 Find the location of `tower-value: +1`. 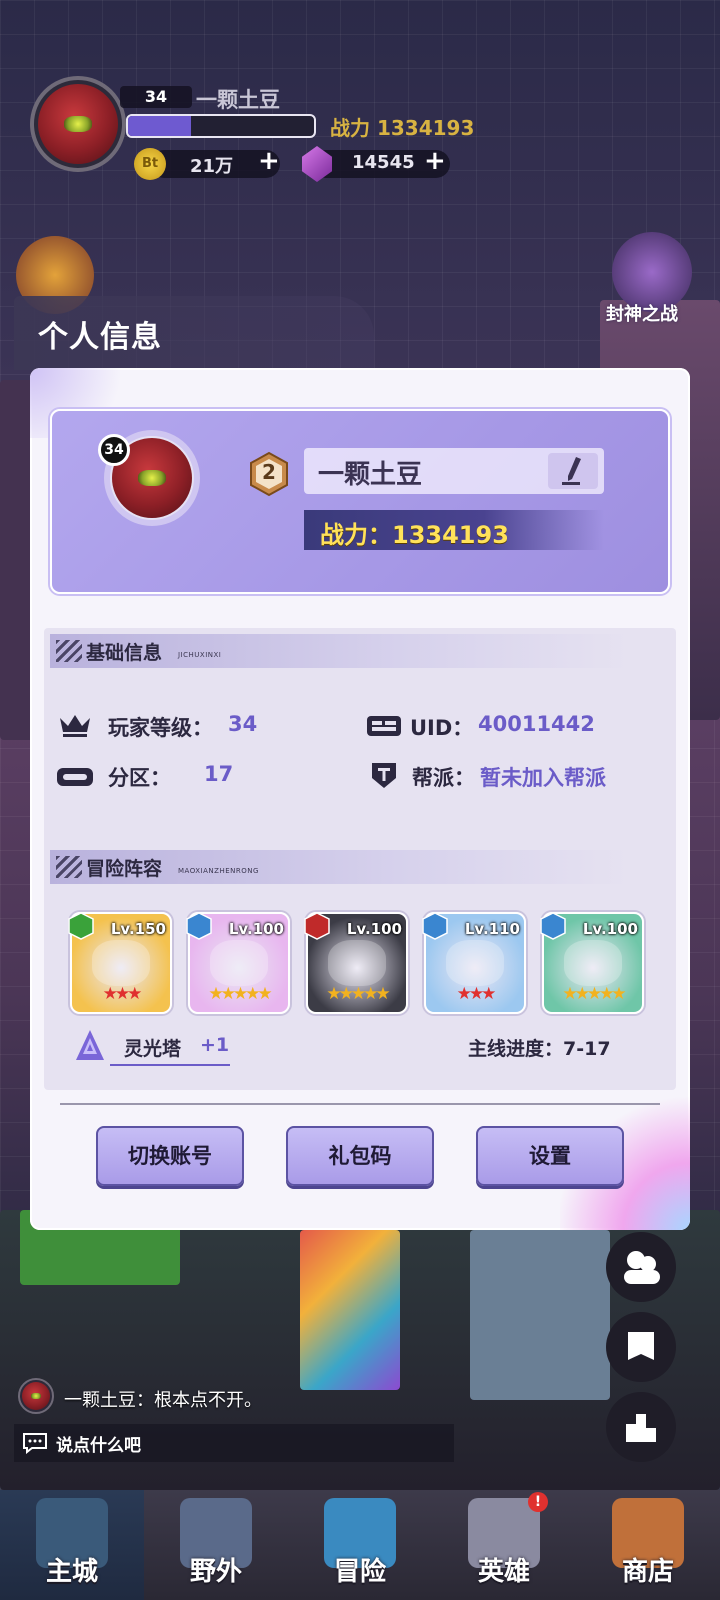

tower-value: +1 is located at coordinates (215, 1045).